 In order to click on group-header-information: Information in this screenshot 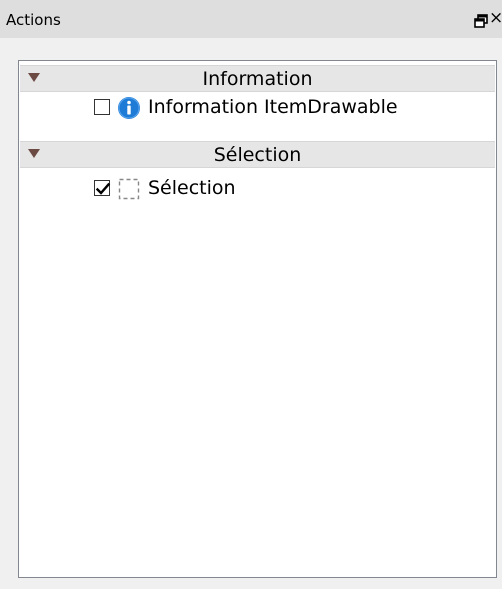, I will do `click(257, 78)`.